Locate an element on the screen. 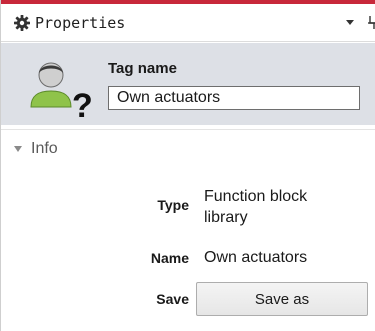 Image resolution: width=375 pixels, height=331 pixels. name-value: Own actuators is located at coordinates (256, 257).